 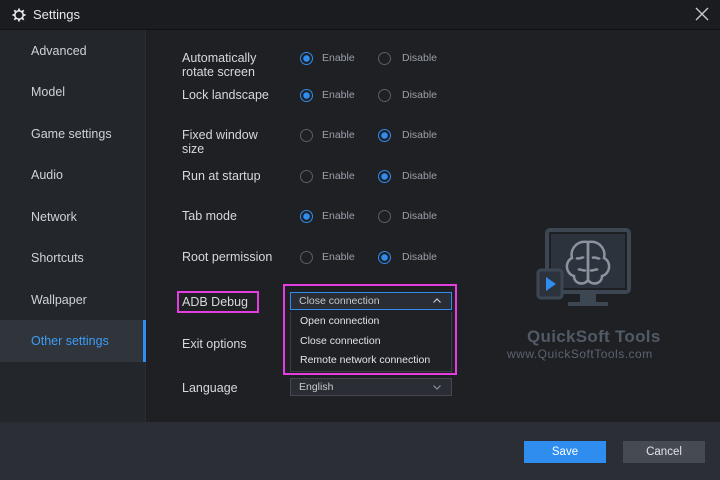 What do you see at coordinates (371, 387) in the screenshot?
I see `language-select: English` at bounding box center [371, 387].